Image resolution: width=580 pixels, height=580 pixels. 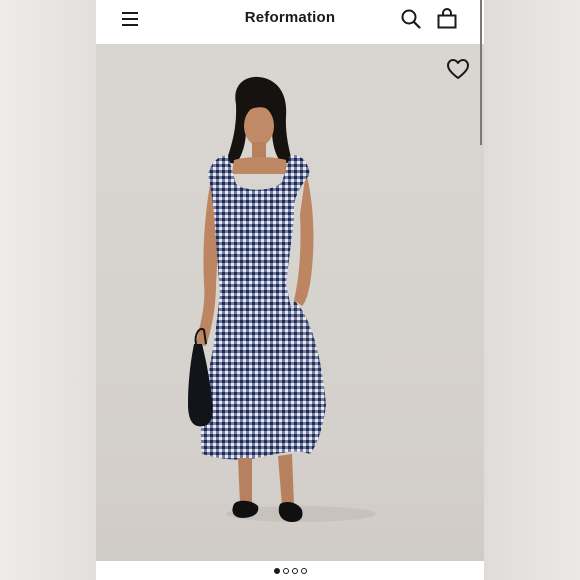 I want to click on heart-outline-icon, so click(x=458, y=69).